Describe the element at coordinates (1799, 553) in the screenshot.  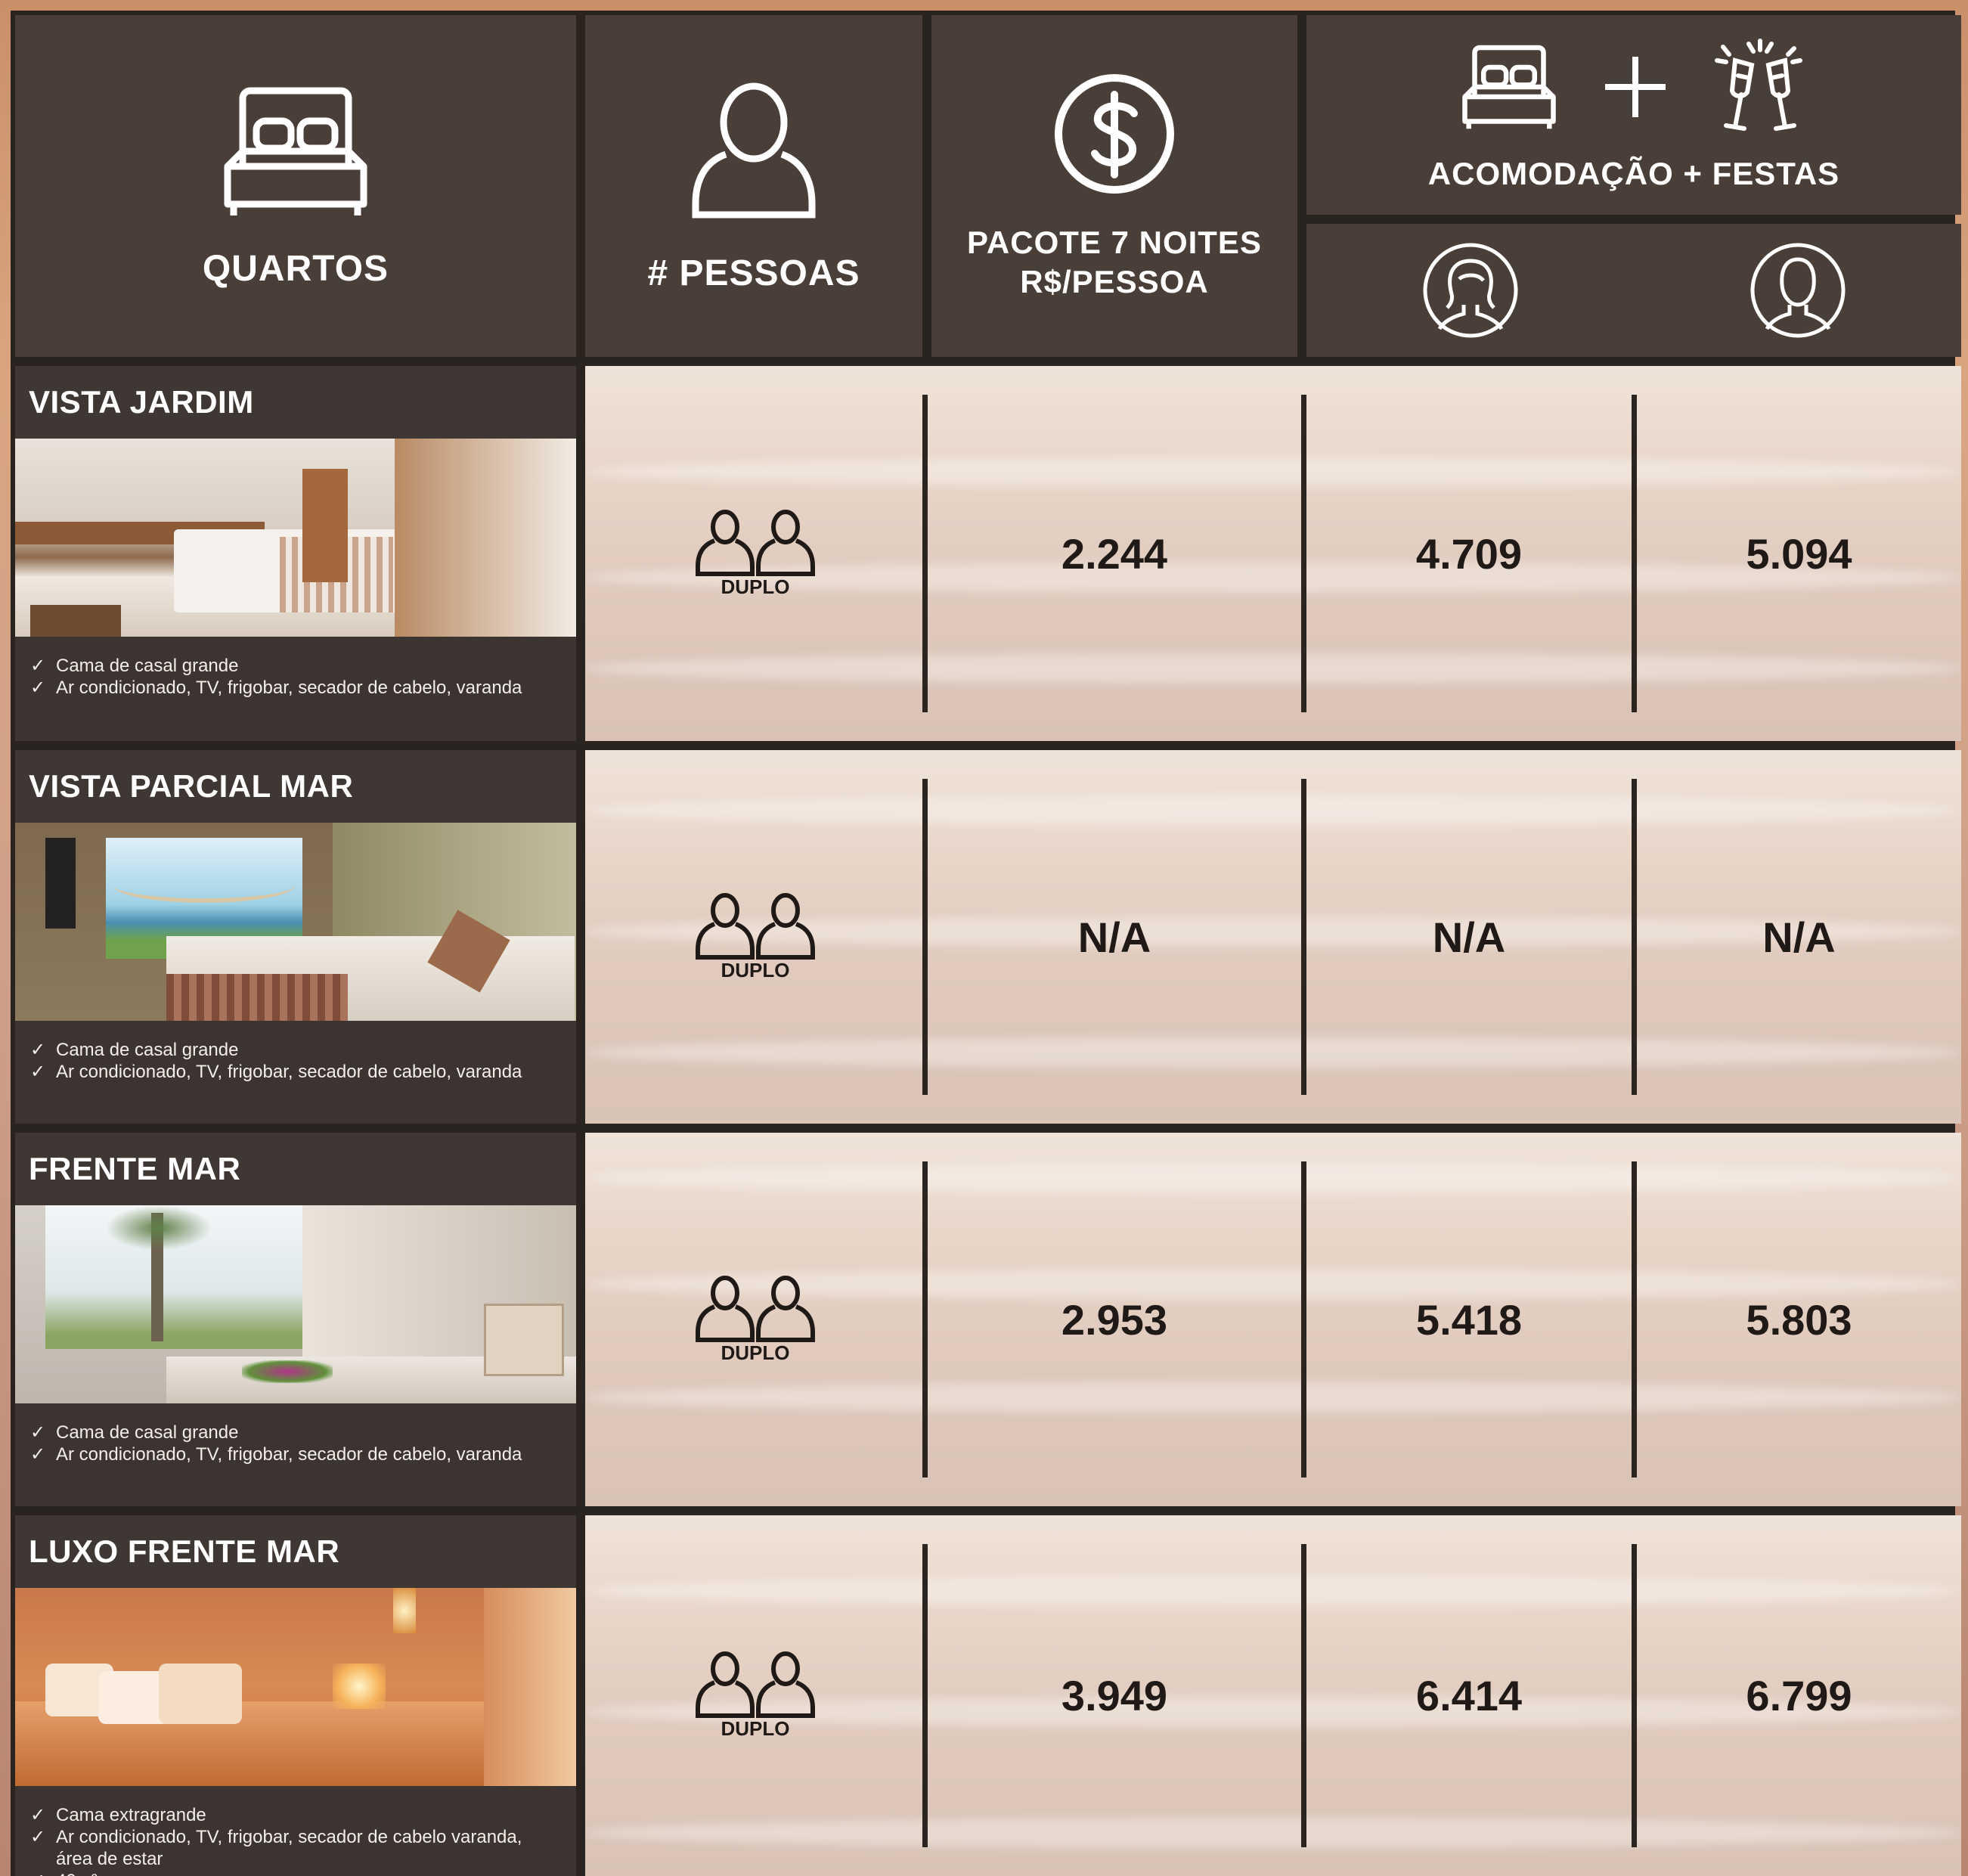
I see `male-price: 5.094` at that location.